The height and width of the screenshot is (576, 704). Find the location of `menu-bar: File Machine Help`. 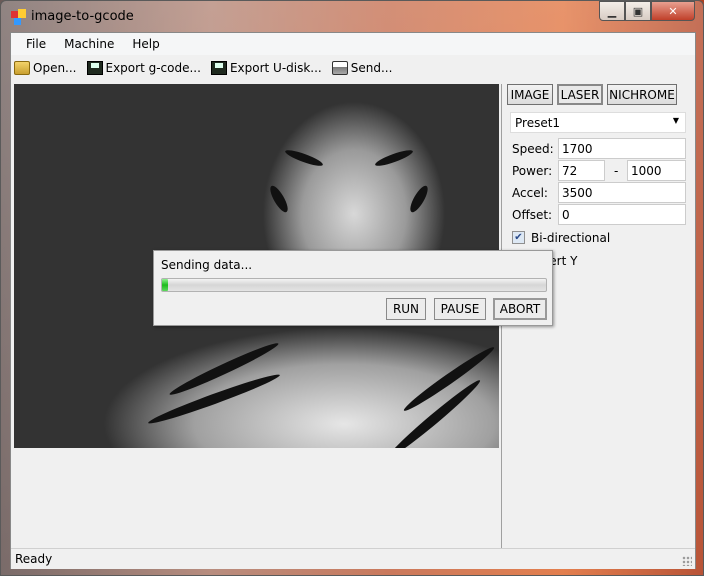

menu-bar: File Machine Help is located at coordinates (353, 44).